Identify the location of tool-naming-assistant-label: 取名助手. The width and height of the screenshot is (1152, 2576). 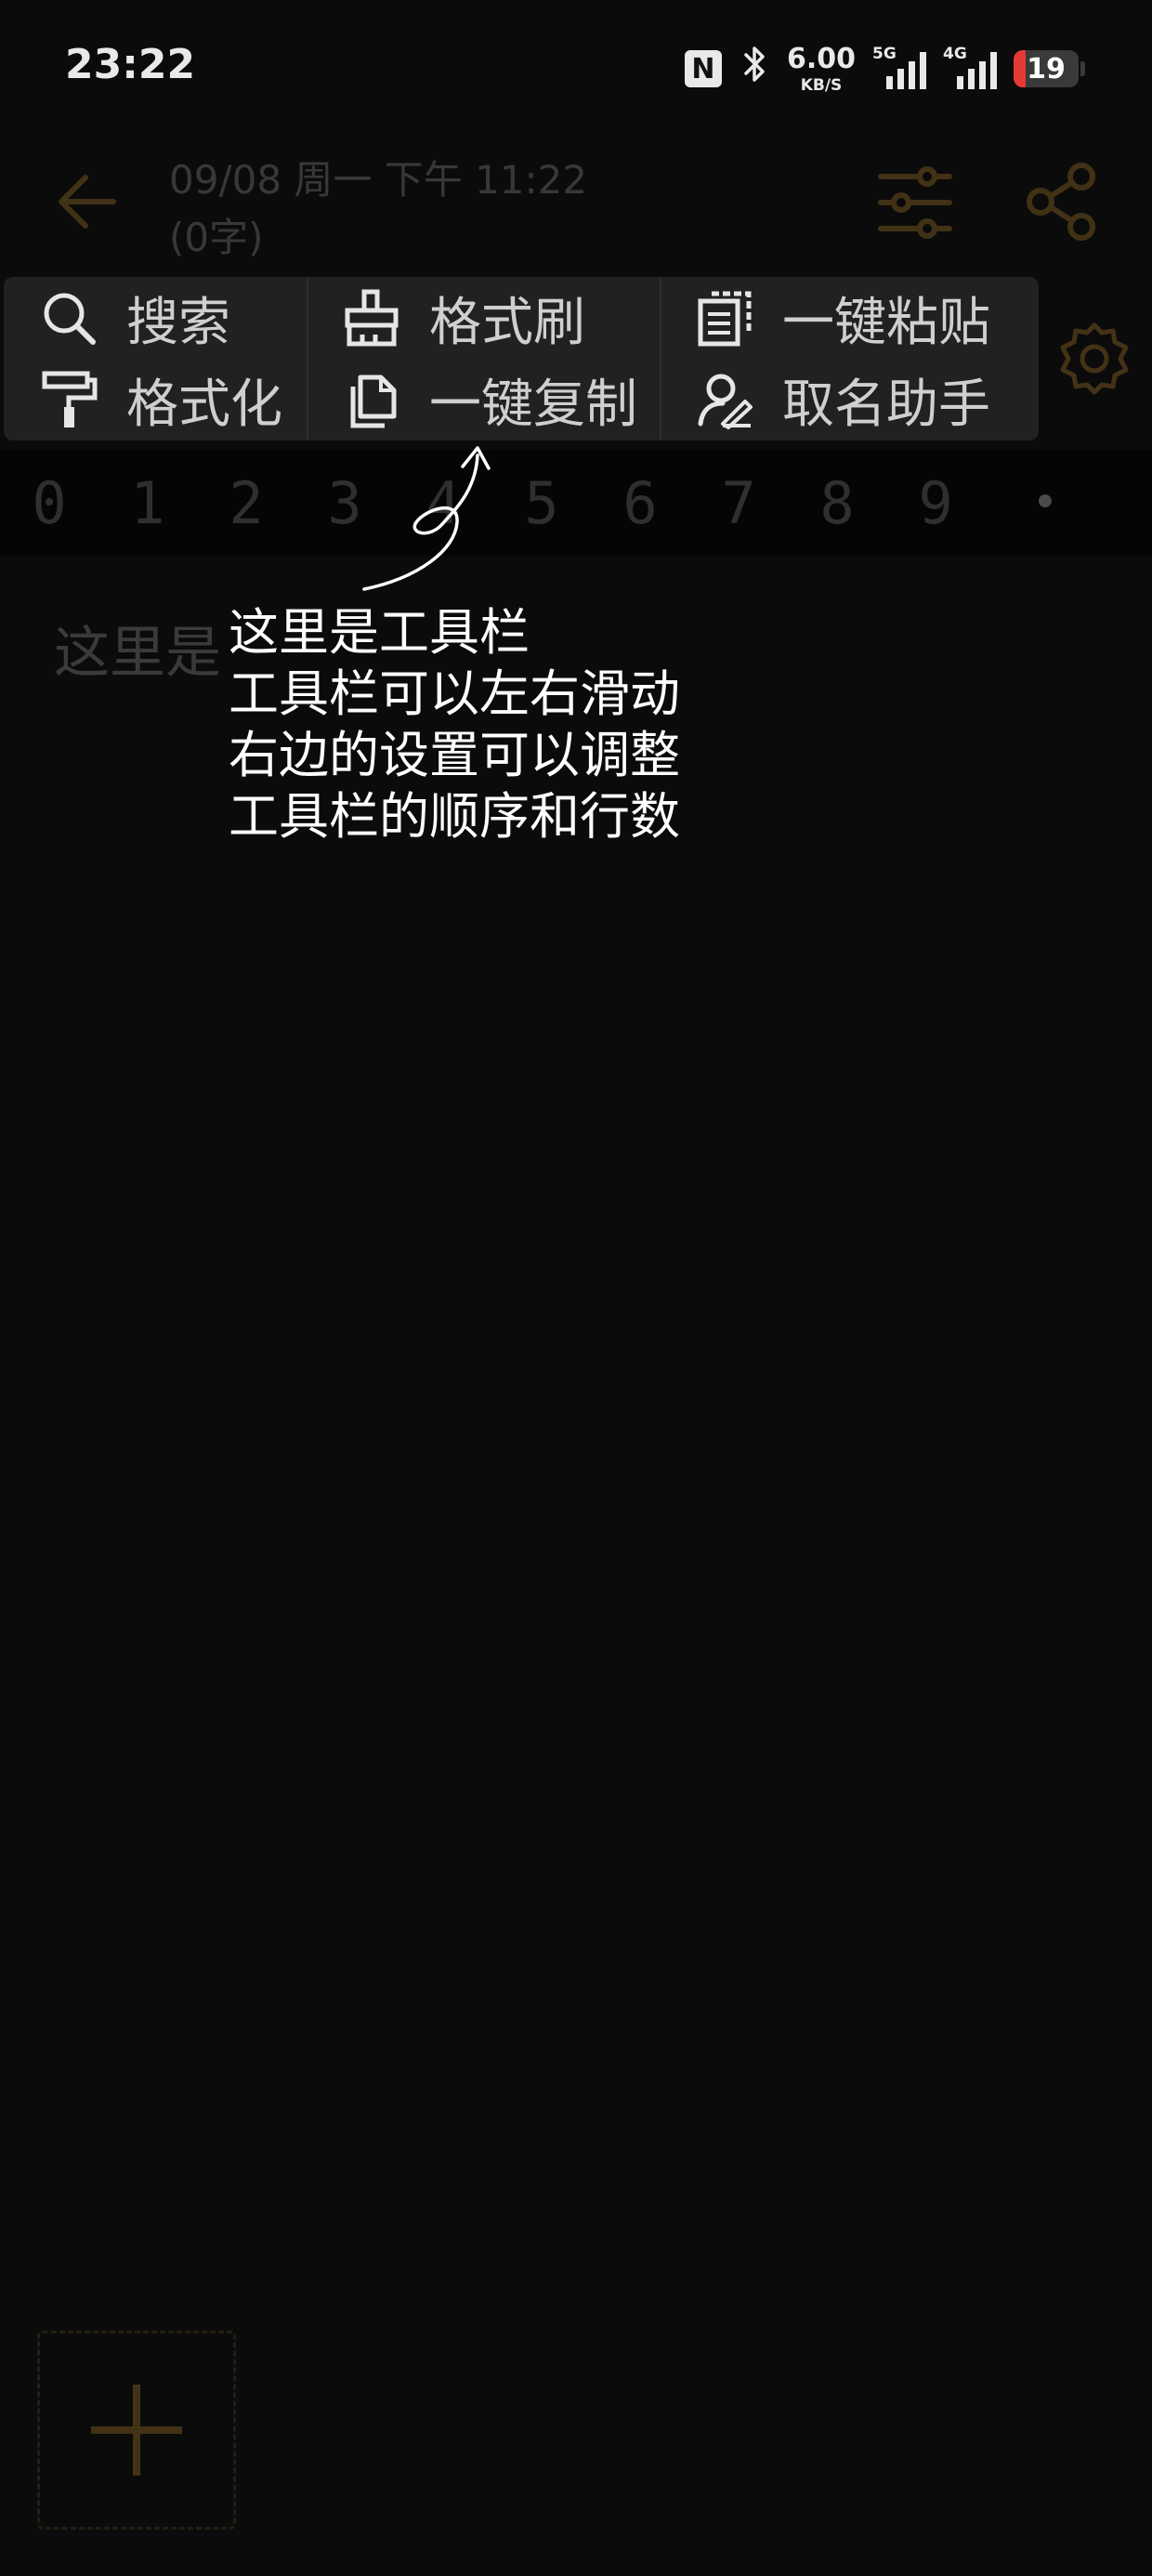
(886, 404).